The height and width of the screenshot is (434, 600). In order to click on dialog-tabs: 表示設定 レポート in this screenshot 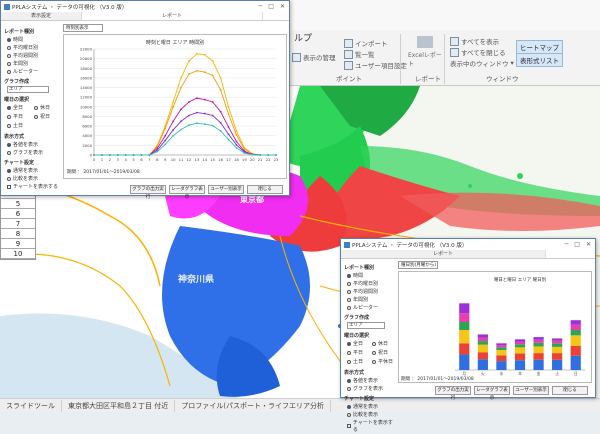, I will do `click(145, 16)`.